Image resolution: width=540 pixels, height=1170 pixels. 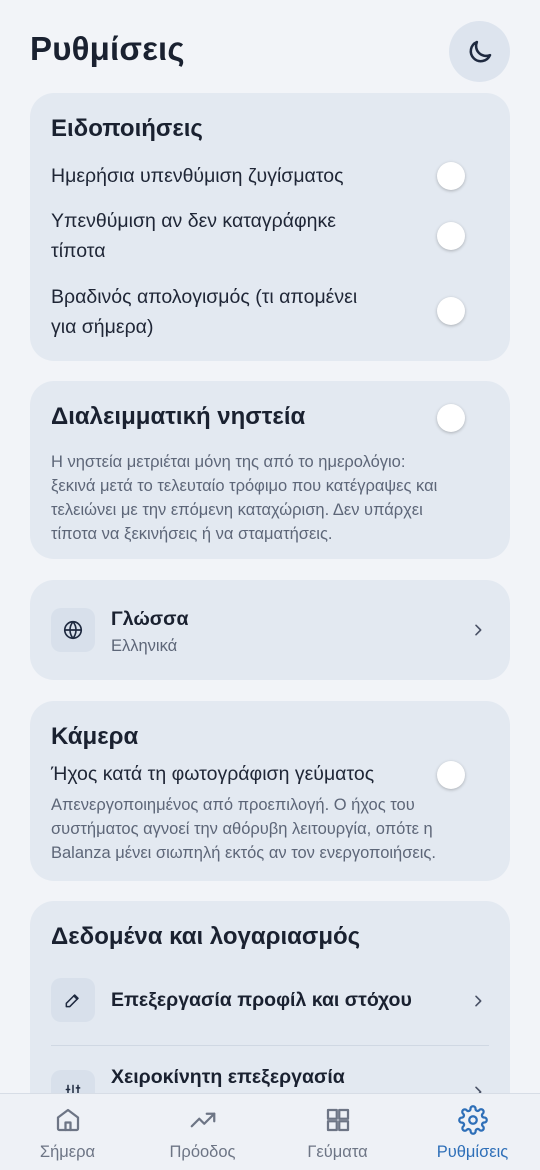 What do you see at coordinates (337, 1120) in the screenshot?
I see `grid-icon` at bounding box center [337, 1120].